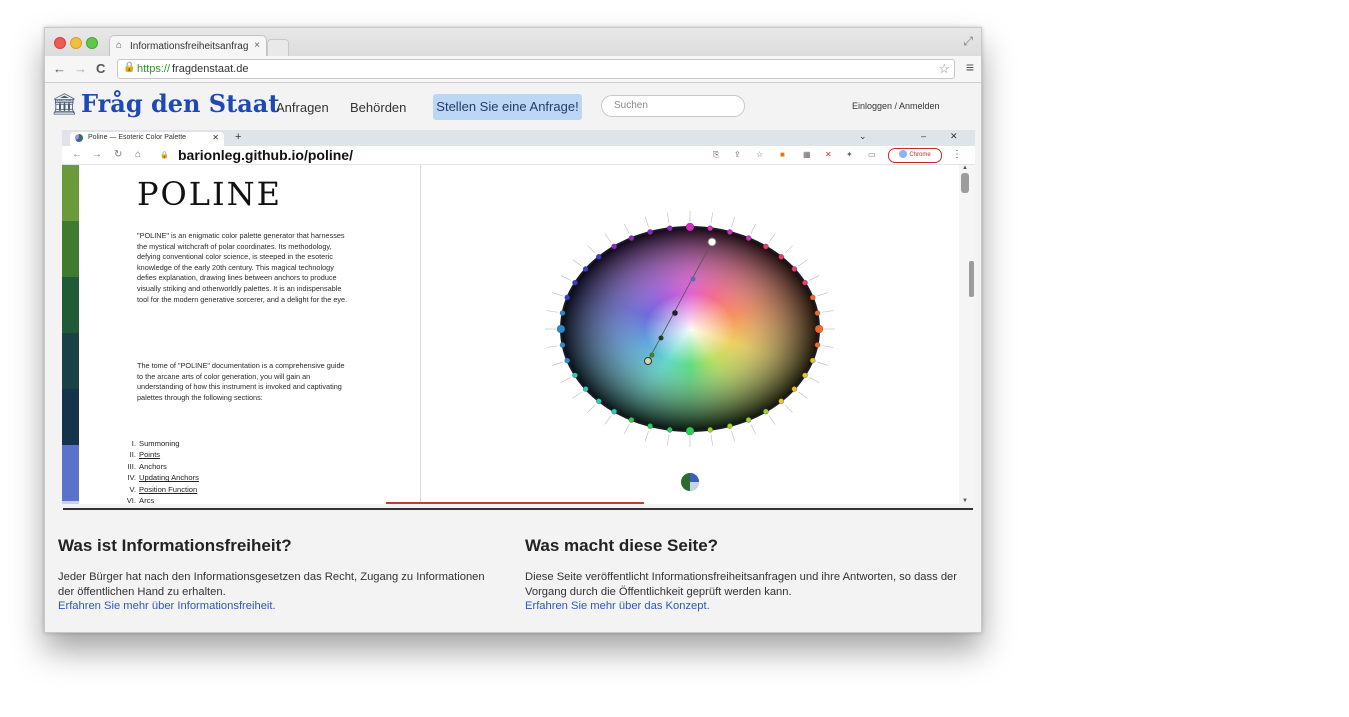  What do you see at coordinates (923, 136) in the screenshot?
I see `minimize-icon: –` at bounding box center [923, 136].